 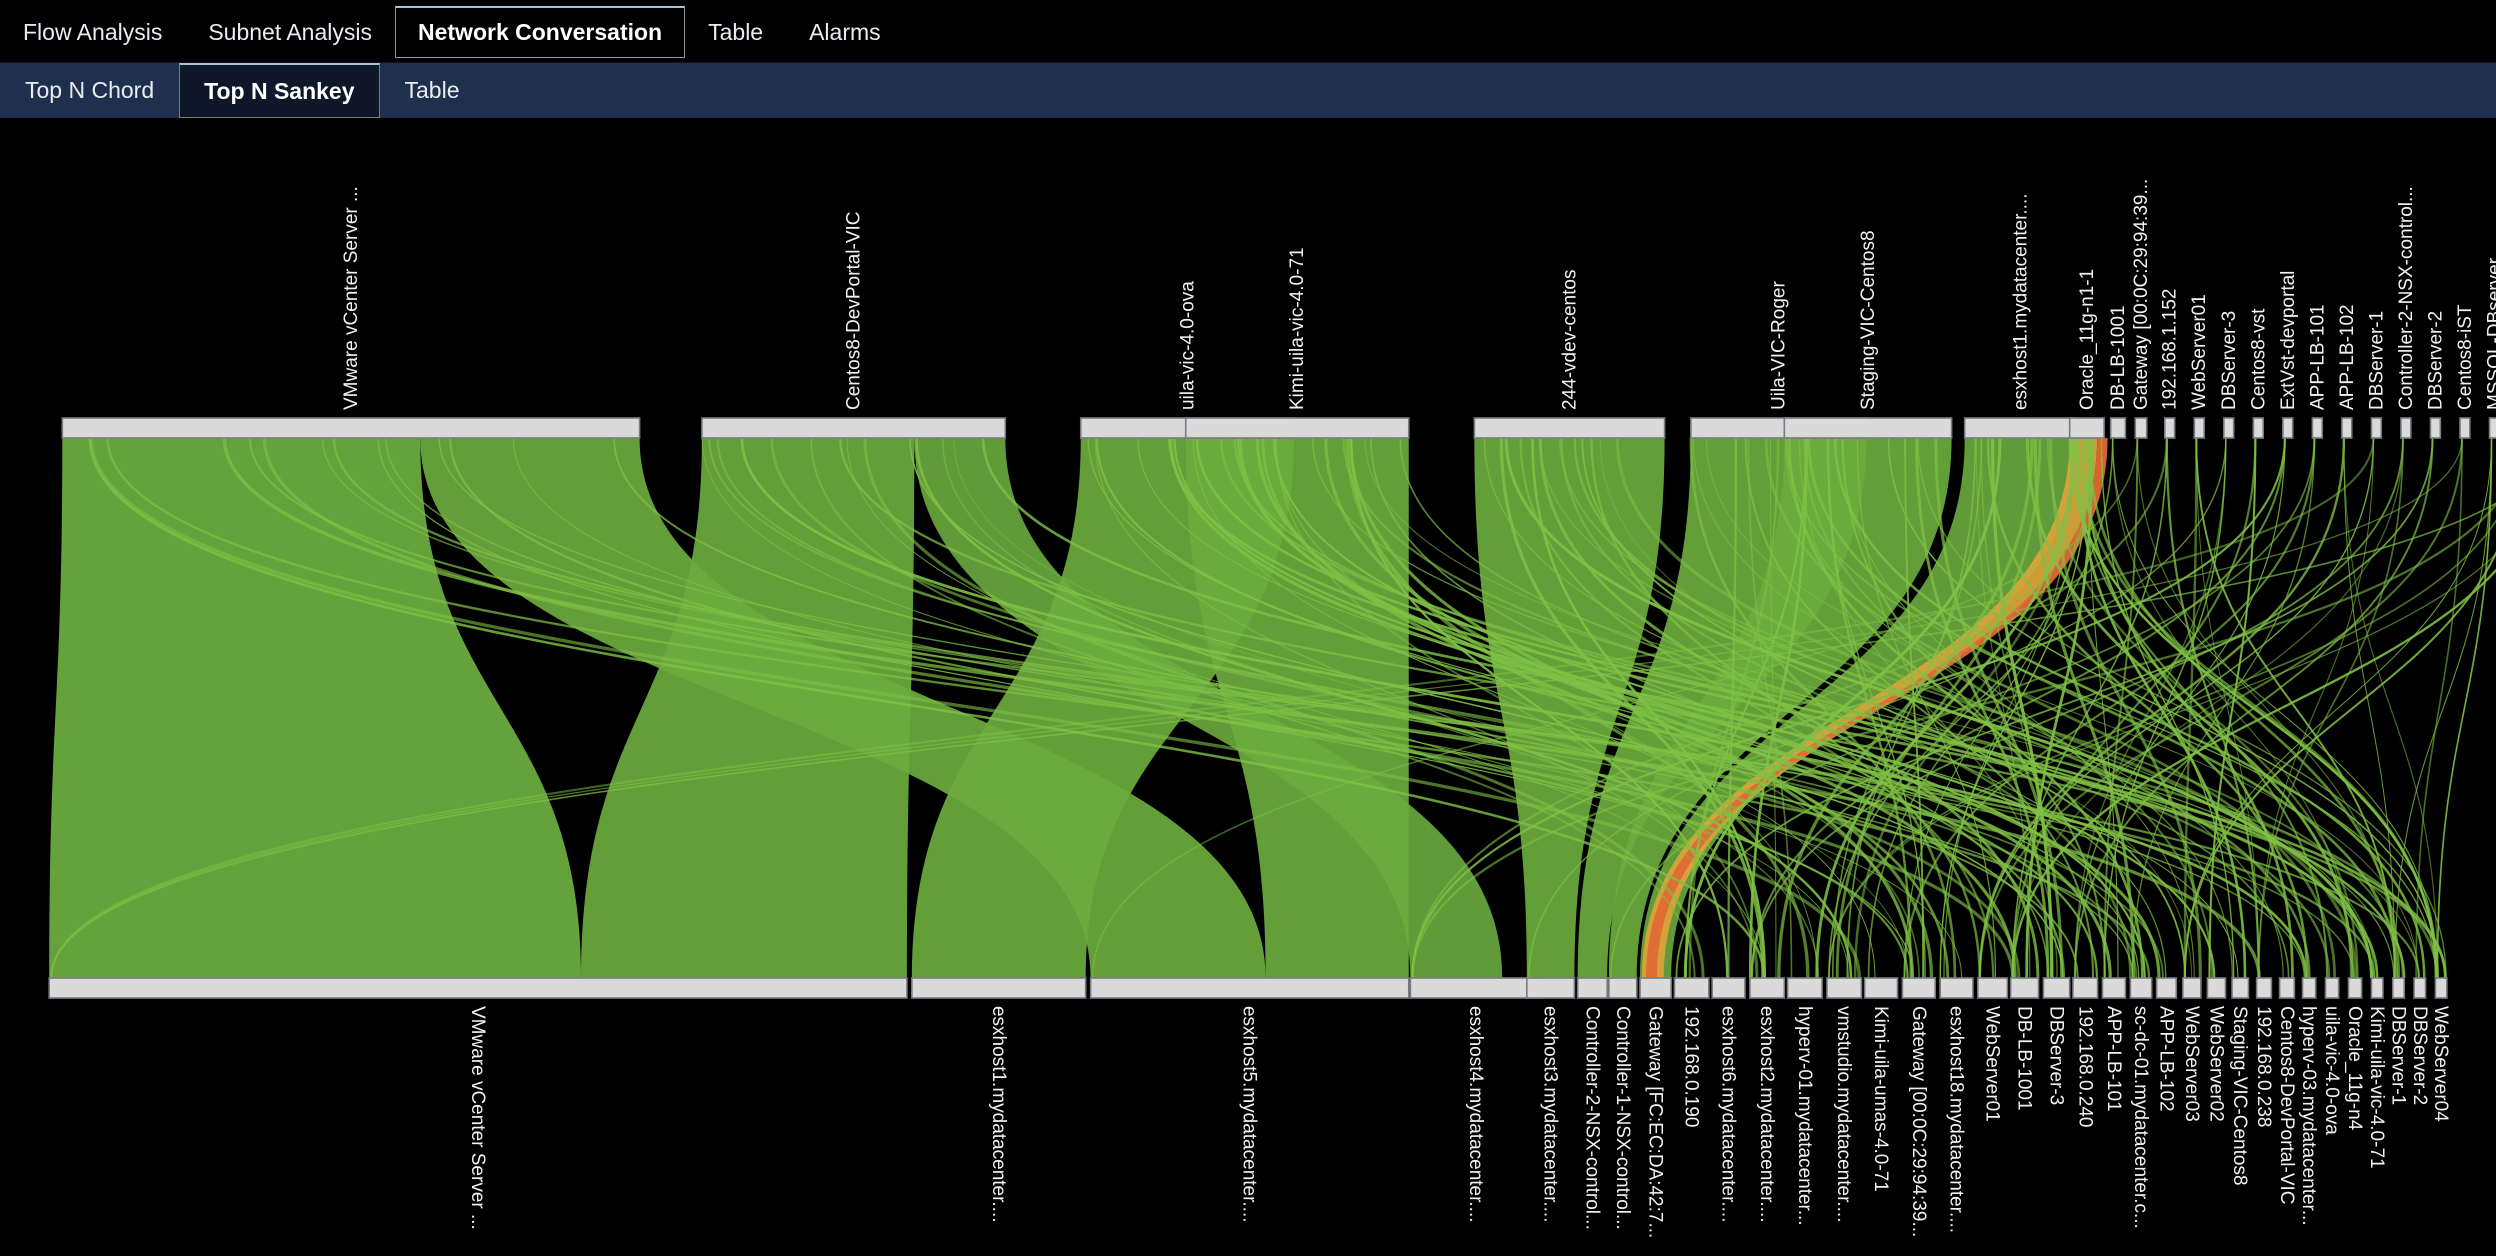 I want to click on tab-subnet-analysis: Subnet Analysis, so click(x=290, y=32).